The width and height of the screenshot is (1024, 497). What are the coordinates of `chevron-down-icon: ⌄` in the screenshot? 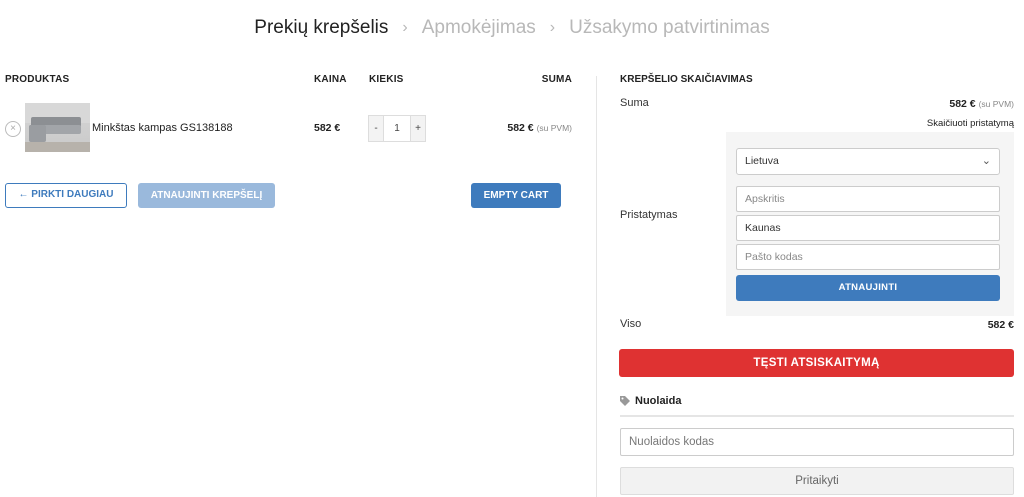 It's located at (986, 161).